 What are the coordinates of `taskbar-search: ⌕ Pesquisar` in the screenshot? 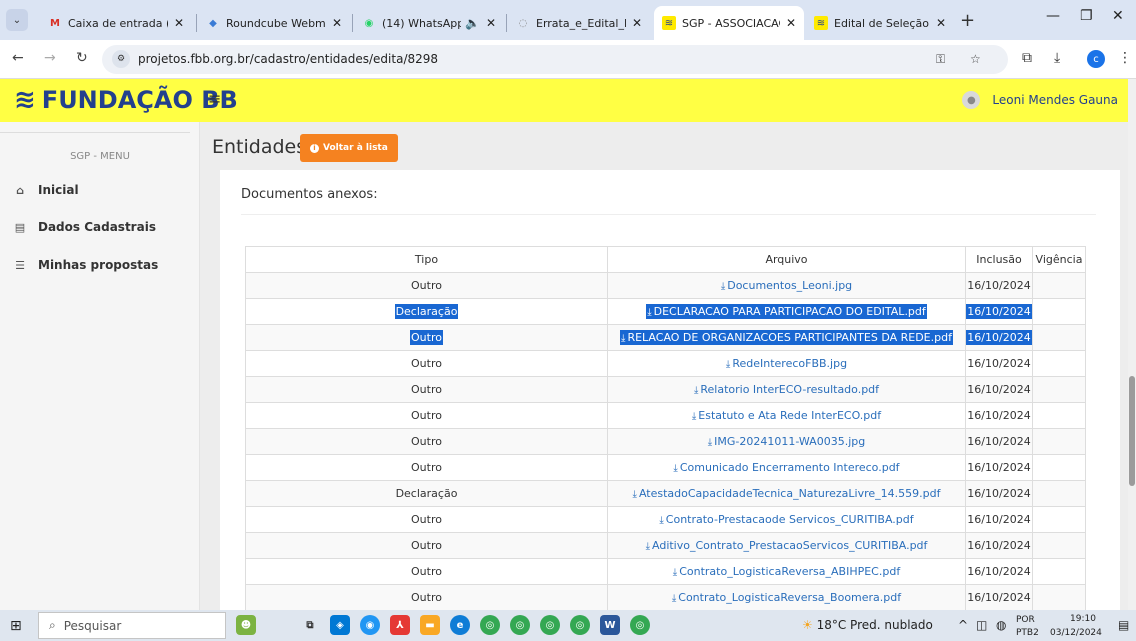 It's located at (132, 625).